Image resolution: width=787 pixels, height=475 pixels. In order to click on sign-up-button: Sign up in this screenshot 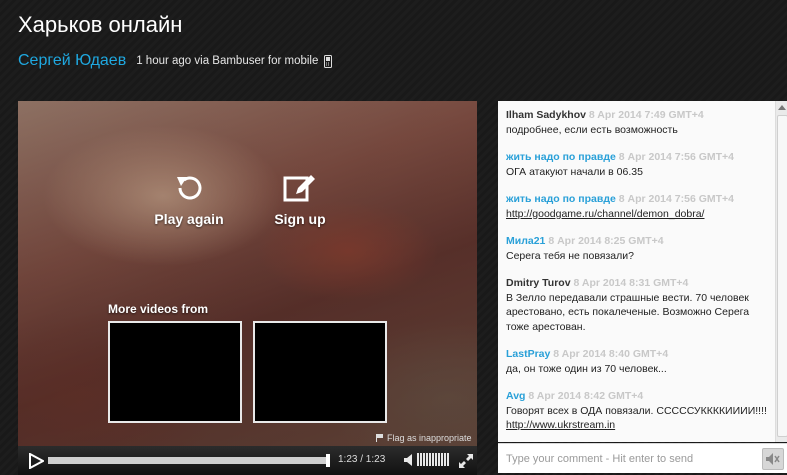, I will do `click(300, 199)`.